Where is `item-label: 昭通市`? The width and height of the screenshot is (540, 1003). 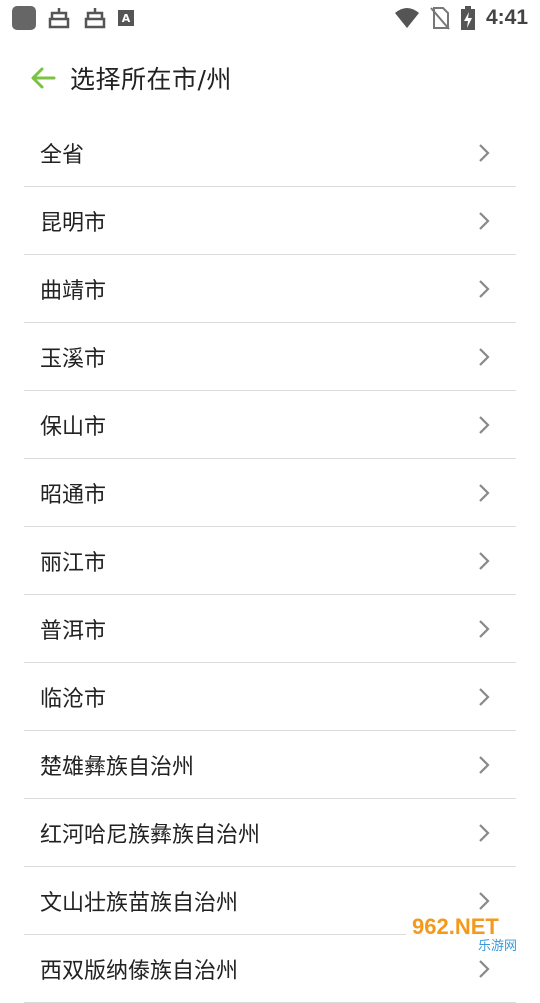
item-label: 昭通市 is located at coordinates (73, 495).